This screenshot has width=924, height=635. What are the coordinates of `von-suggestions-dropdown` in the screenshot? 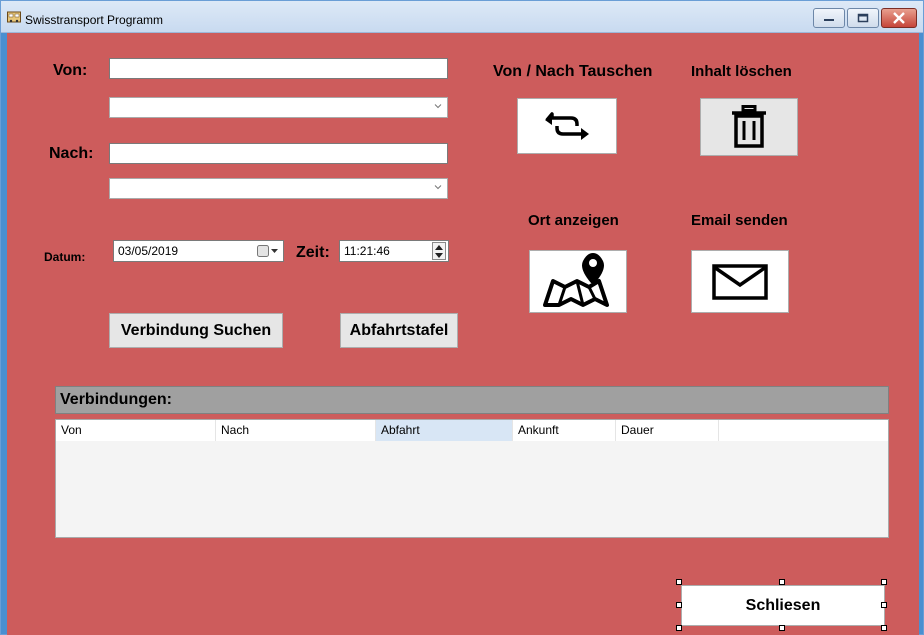 It's located at (278, 107).